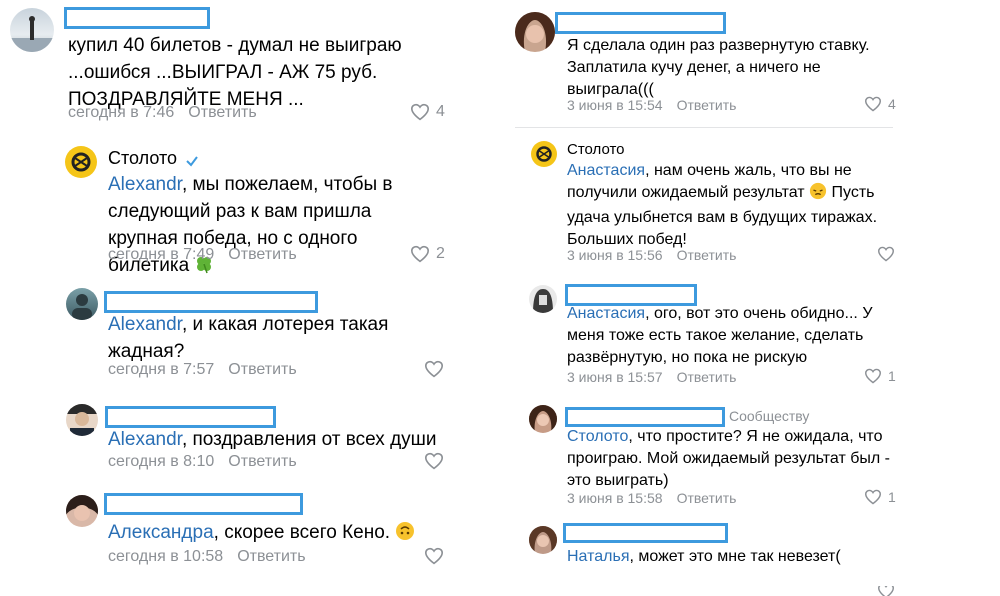  What do you see at coordinates (769, 416) in the screenshot?
I see `community-label: Сообществу` at bounding box center [769, 416].